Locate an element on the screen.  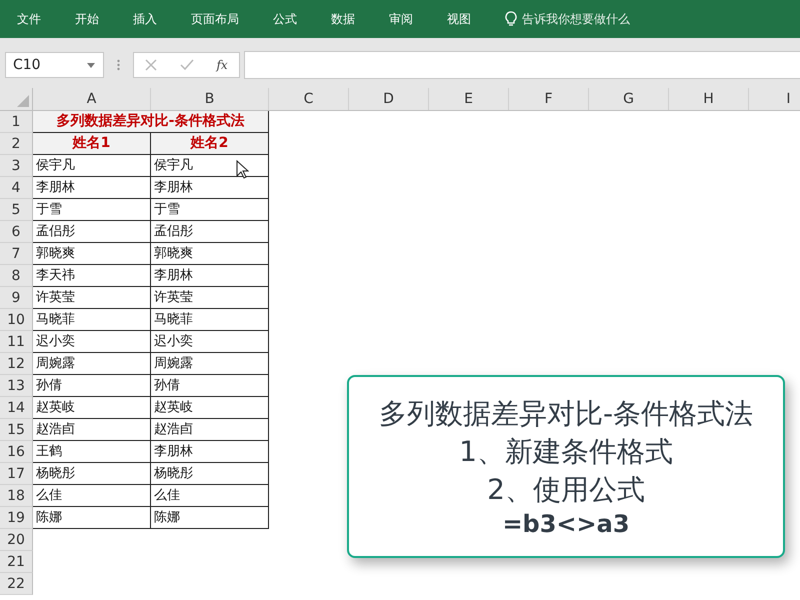
ribbon-tab: 审阅 is located at coordinates (401, 19).